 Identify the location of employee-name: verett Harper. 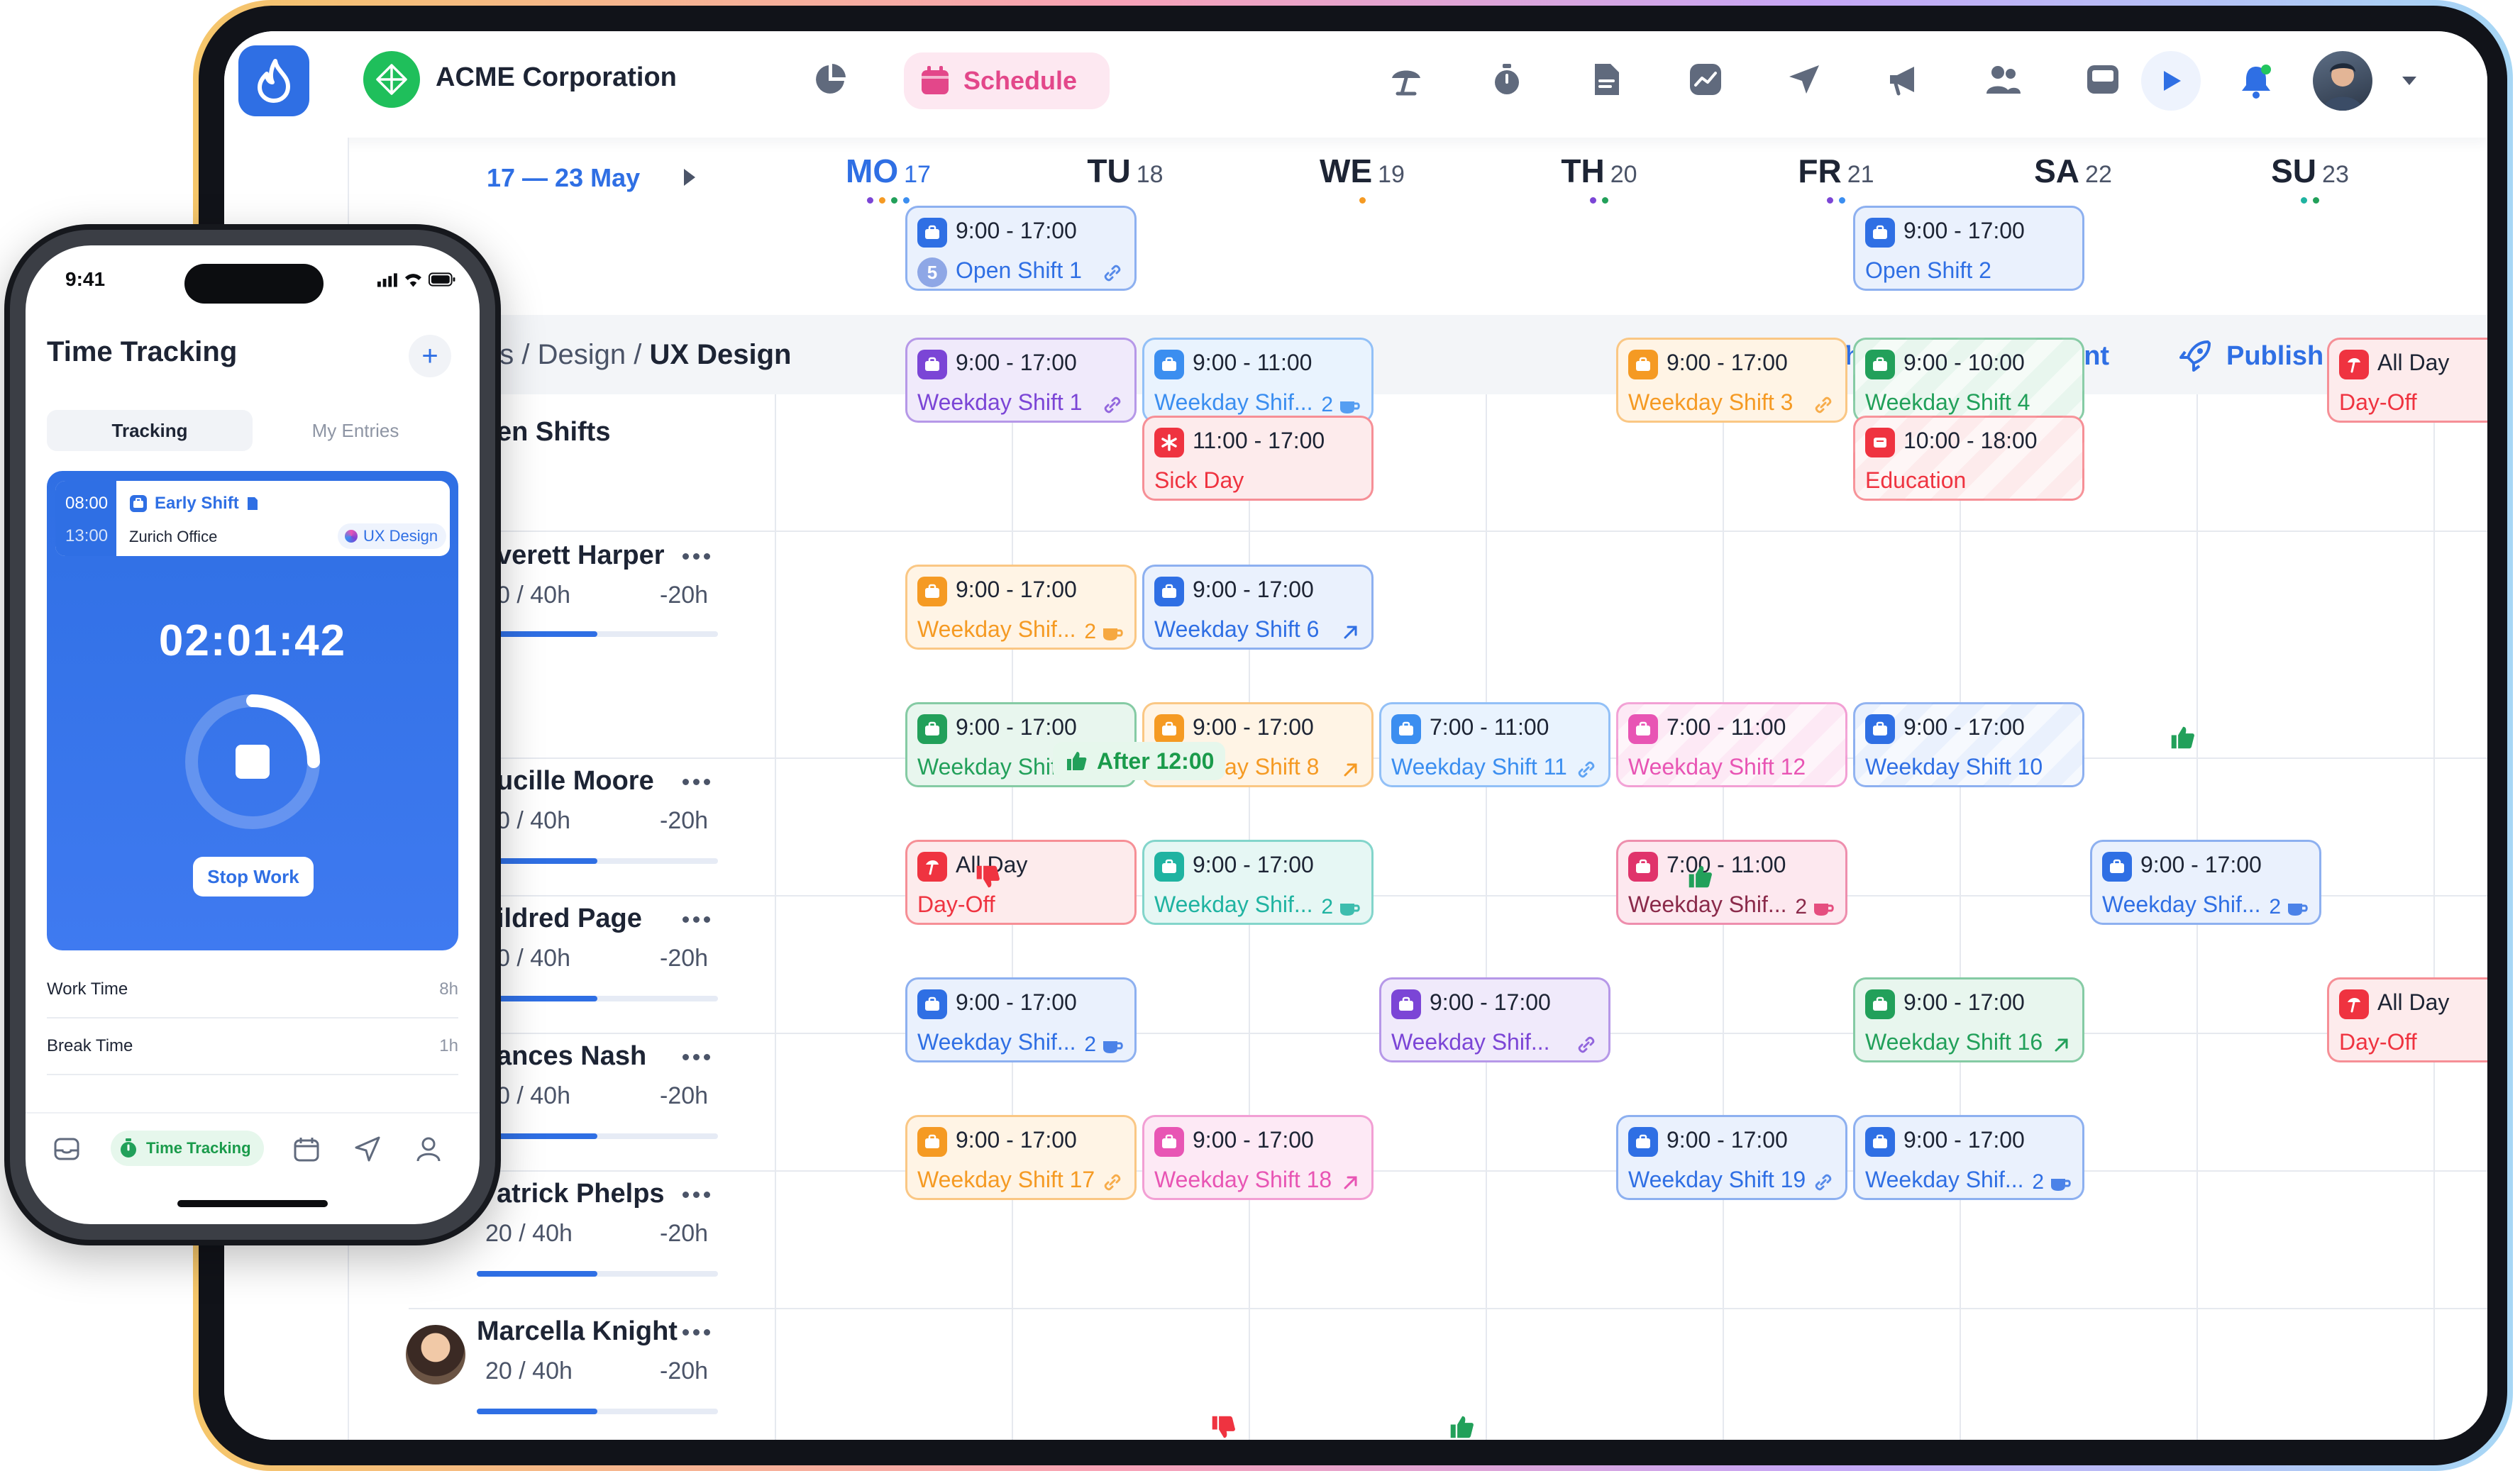
(581, 555).